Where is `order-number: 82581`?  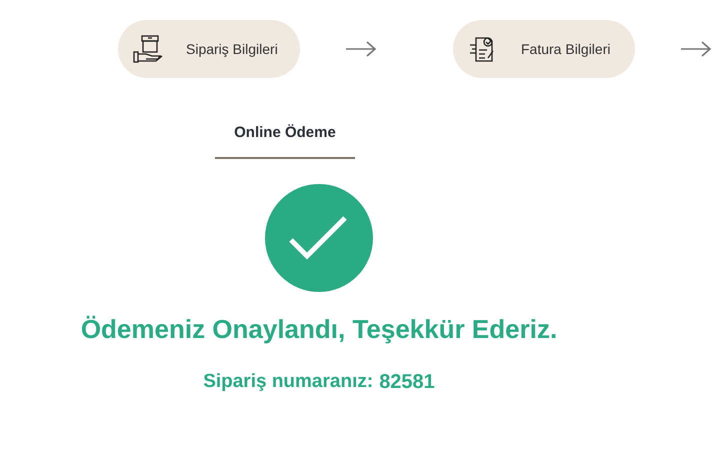 order-number: 82581 is located at coordinates (407, 382).